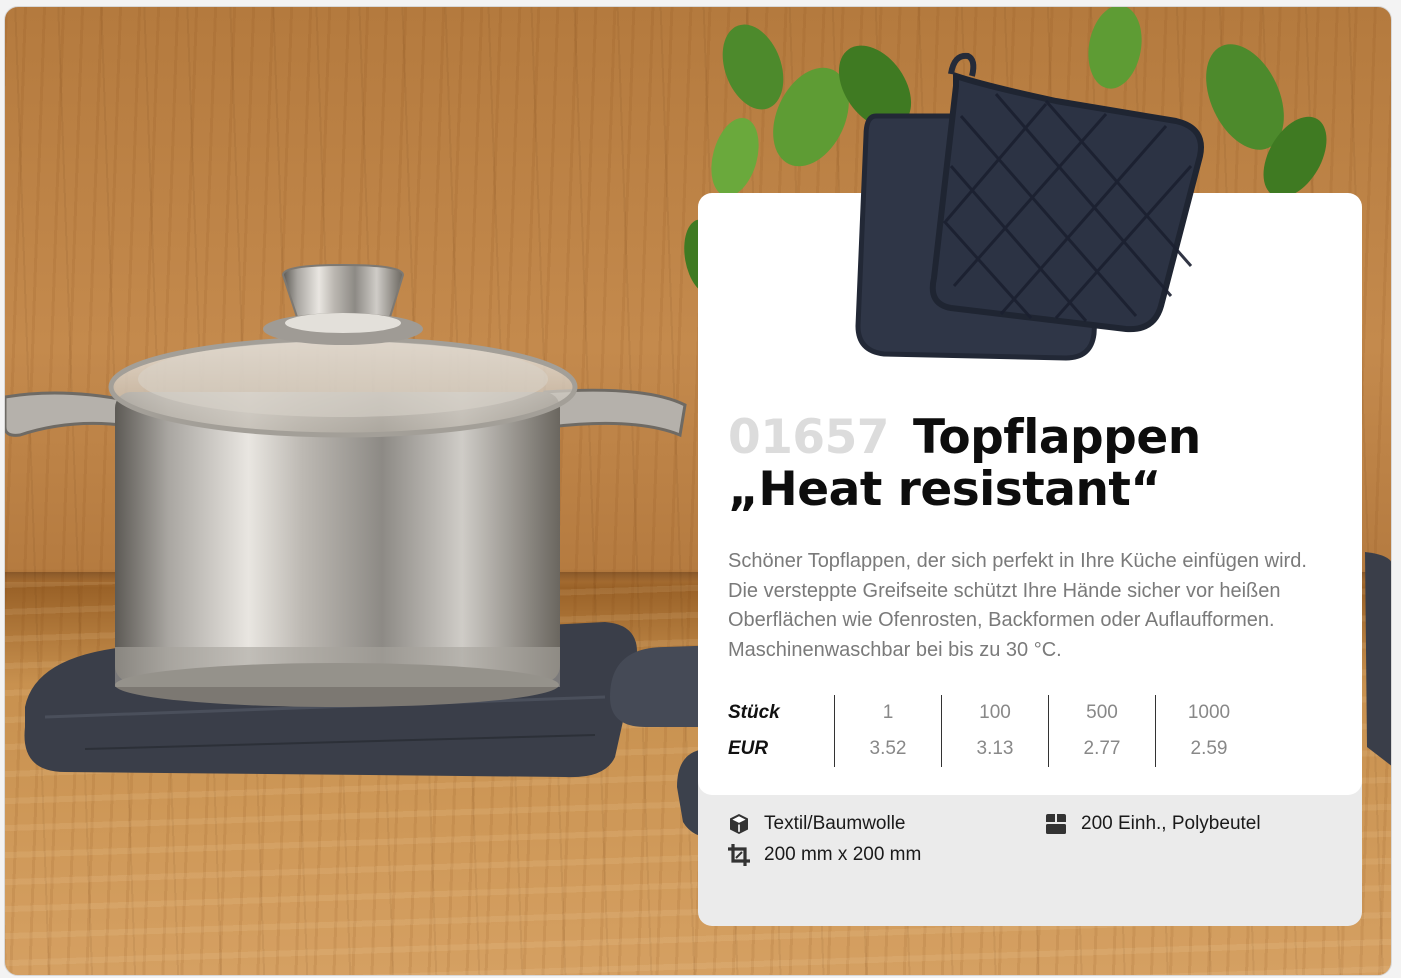 The height and width of the screenshot is (978, 1401). I want to click on price-cell: 3.52, so click(887, 749).